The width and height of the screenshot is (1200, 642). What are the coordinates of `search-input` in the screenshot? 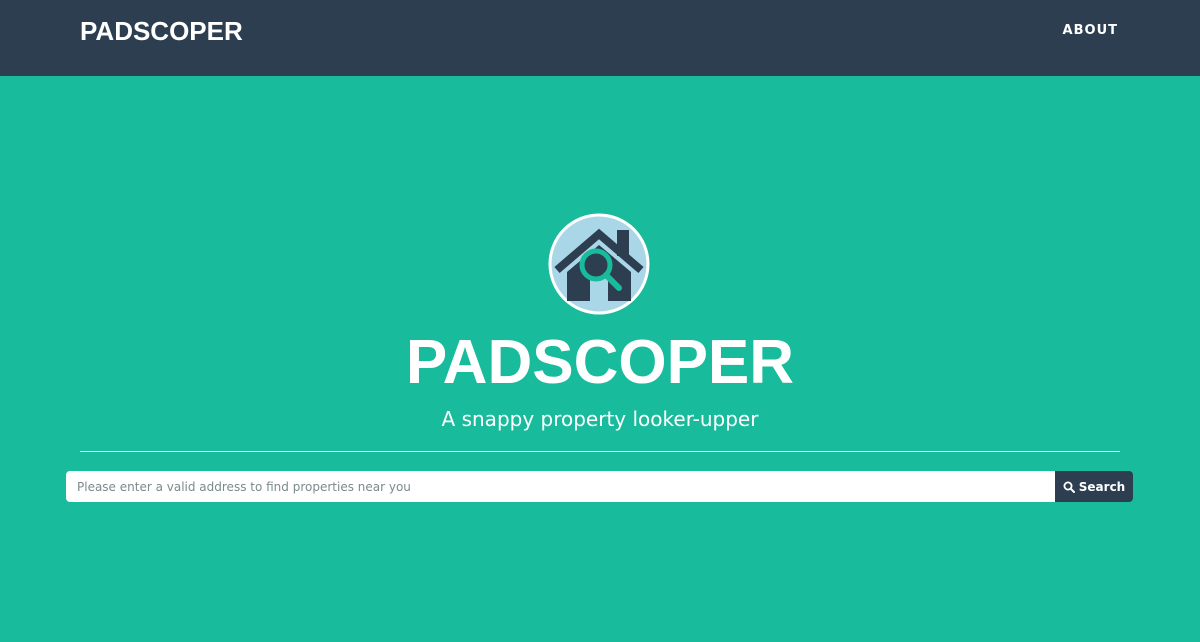 It's located at (560, 486).